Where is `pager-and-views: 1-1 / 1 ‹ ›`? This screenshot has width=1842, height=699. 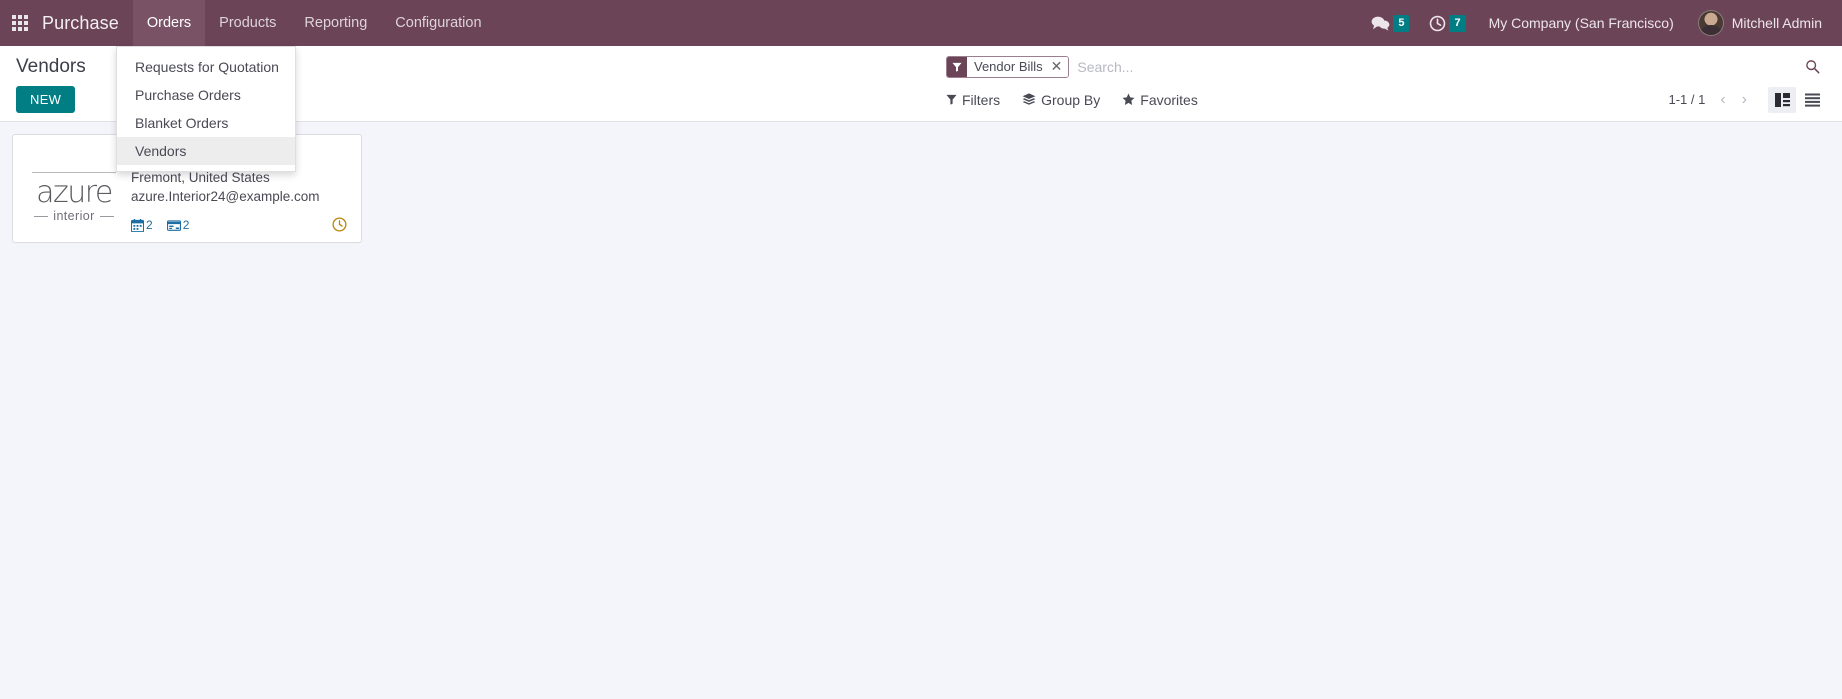
pager-and-views: 1-1 / 1 ‹ › is located at coordinates (1747, 99).